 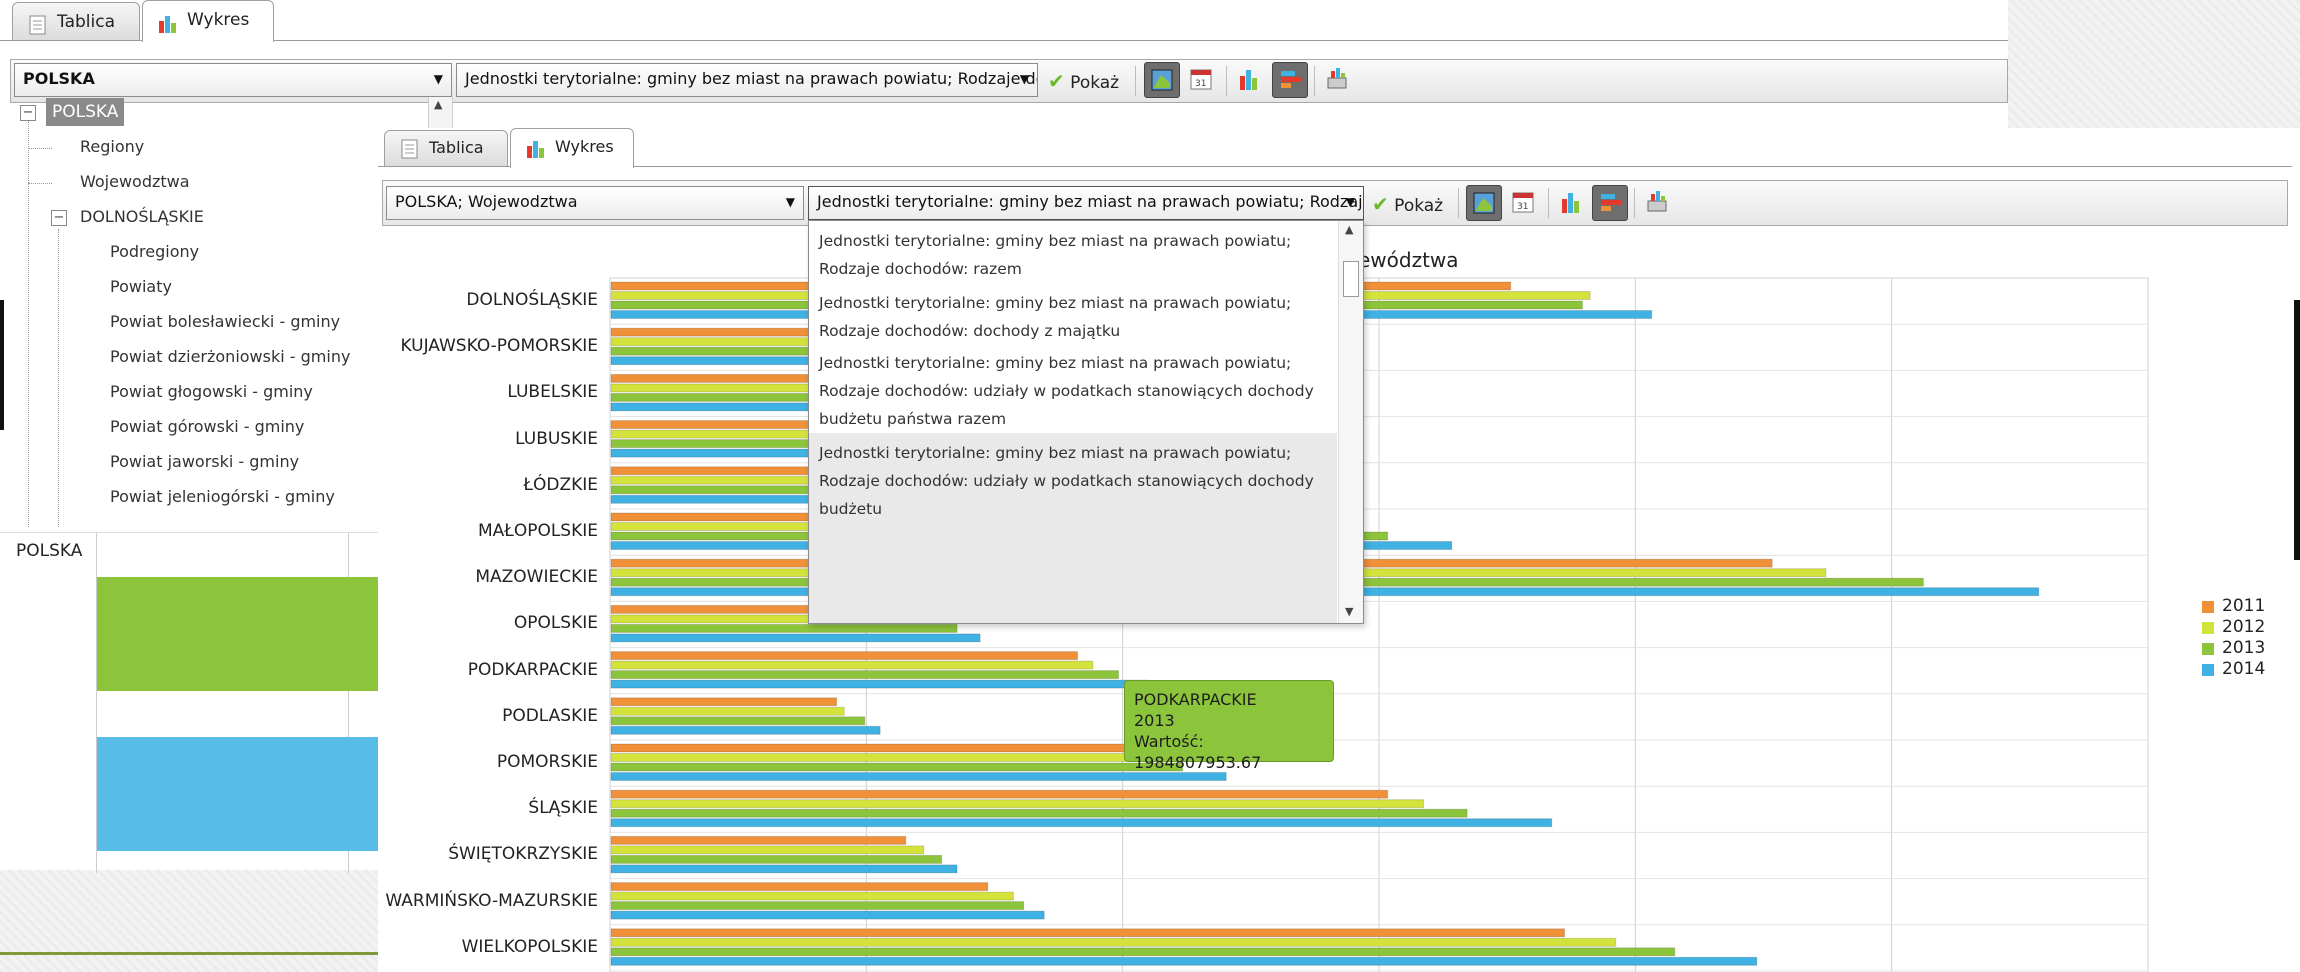 What do you see at coordinates (204, 461) in the screenshot?
I see `tree-item-powiat-jaworski: Powiat jaworski - gminy` at bounding box center [204, 461].